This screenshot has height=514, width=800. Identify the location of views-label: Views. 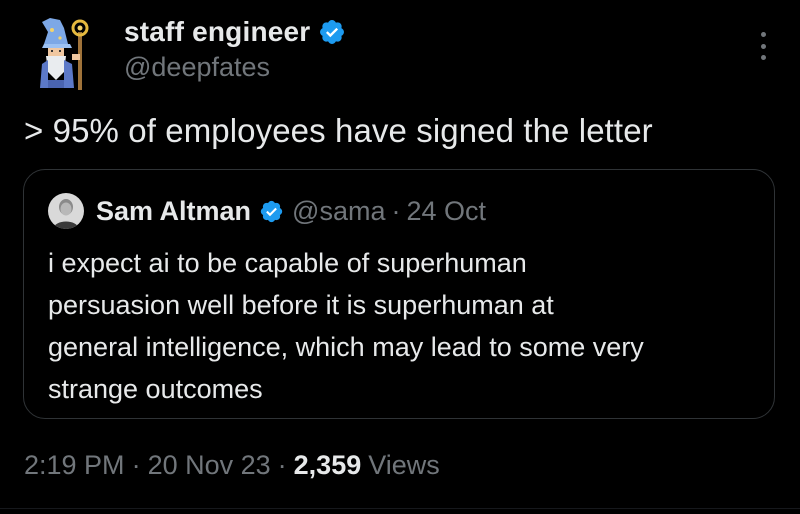
(404, 465).